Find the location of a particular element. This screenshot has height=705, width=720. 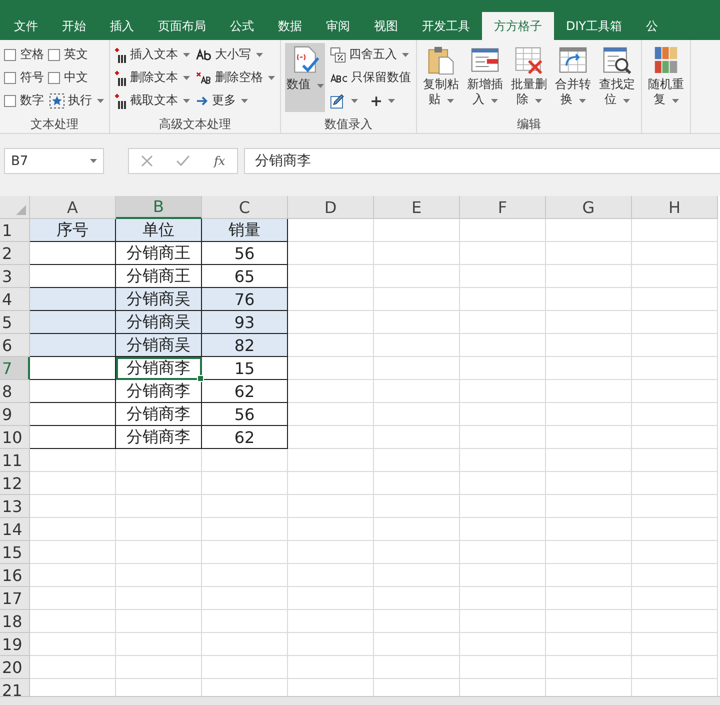

select-all-corner is located at coordinates (15, 207).